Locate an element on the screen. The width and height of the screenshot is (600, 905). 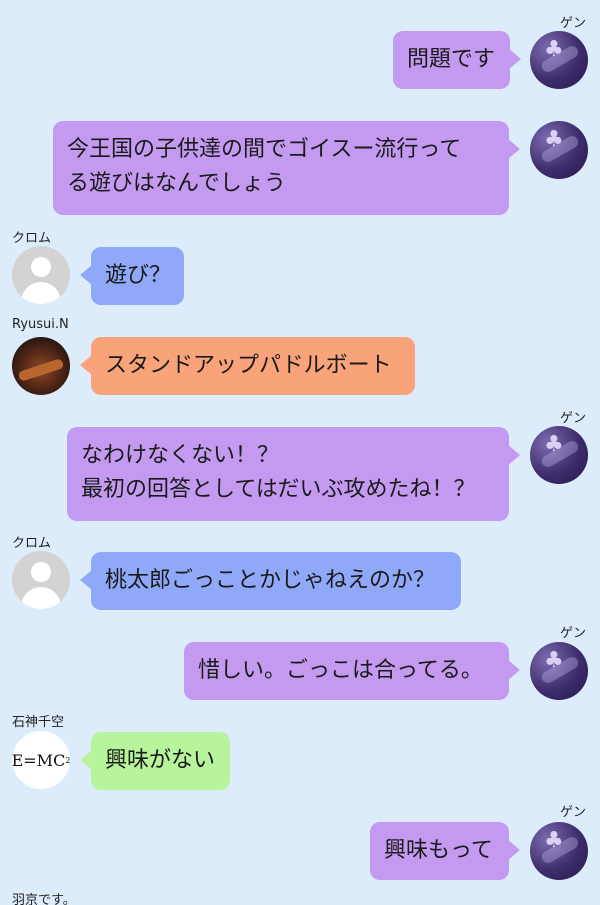
message-bubble: 興味がない is located at coordinates (155, 761).